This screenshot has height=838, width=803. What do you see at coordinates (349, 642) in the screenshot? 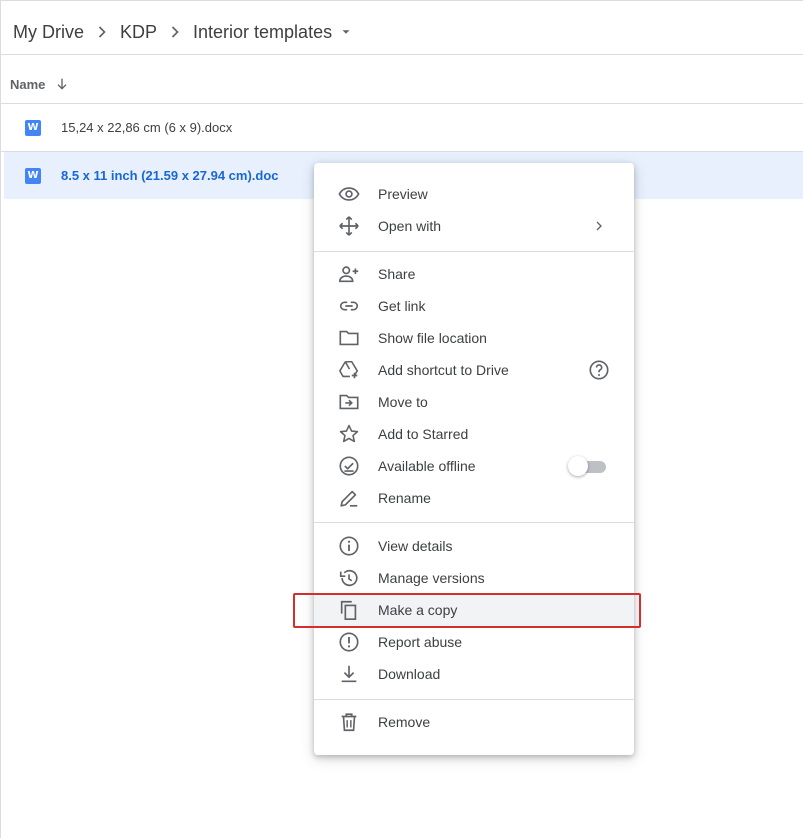
I see `report-icon` at bounding box center [349, 642].